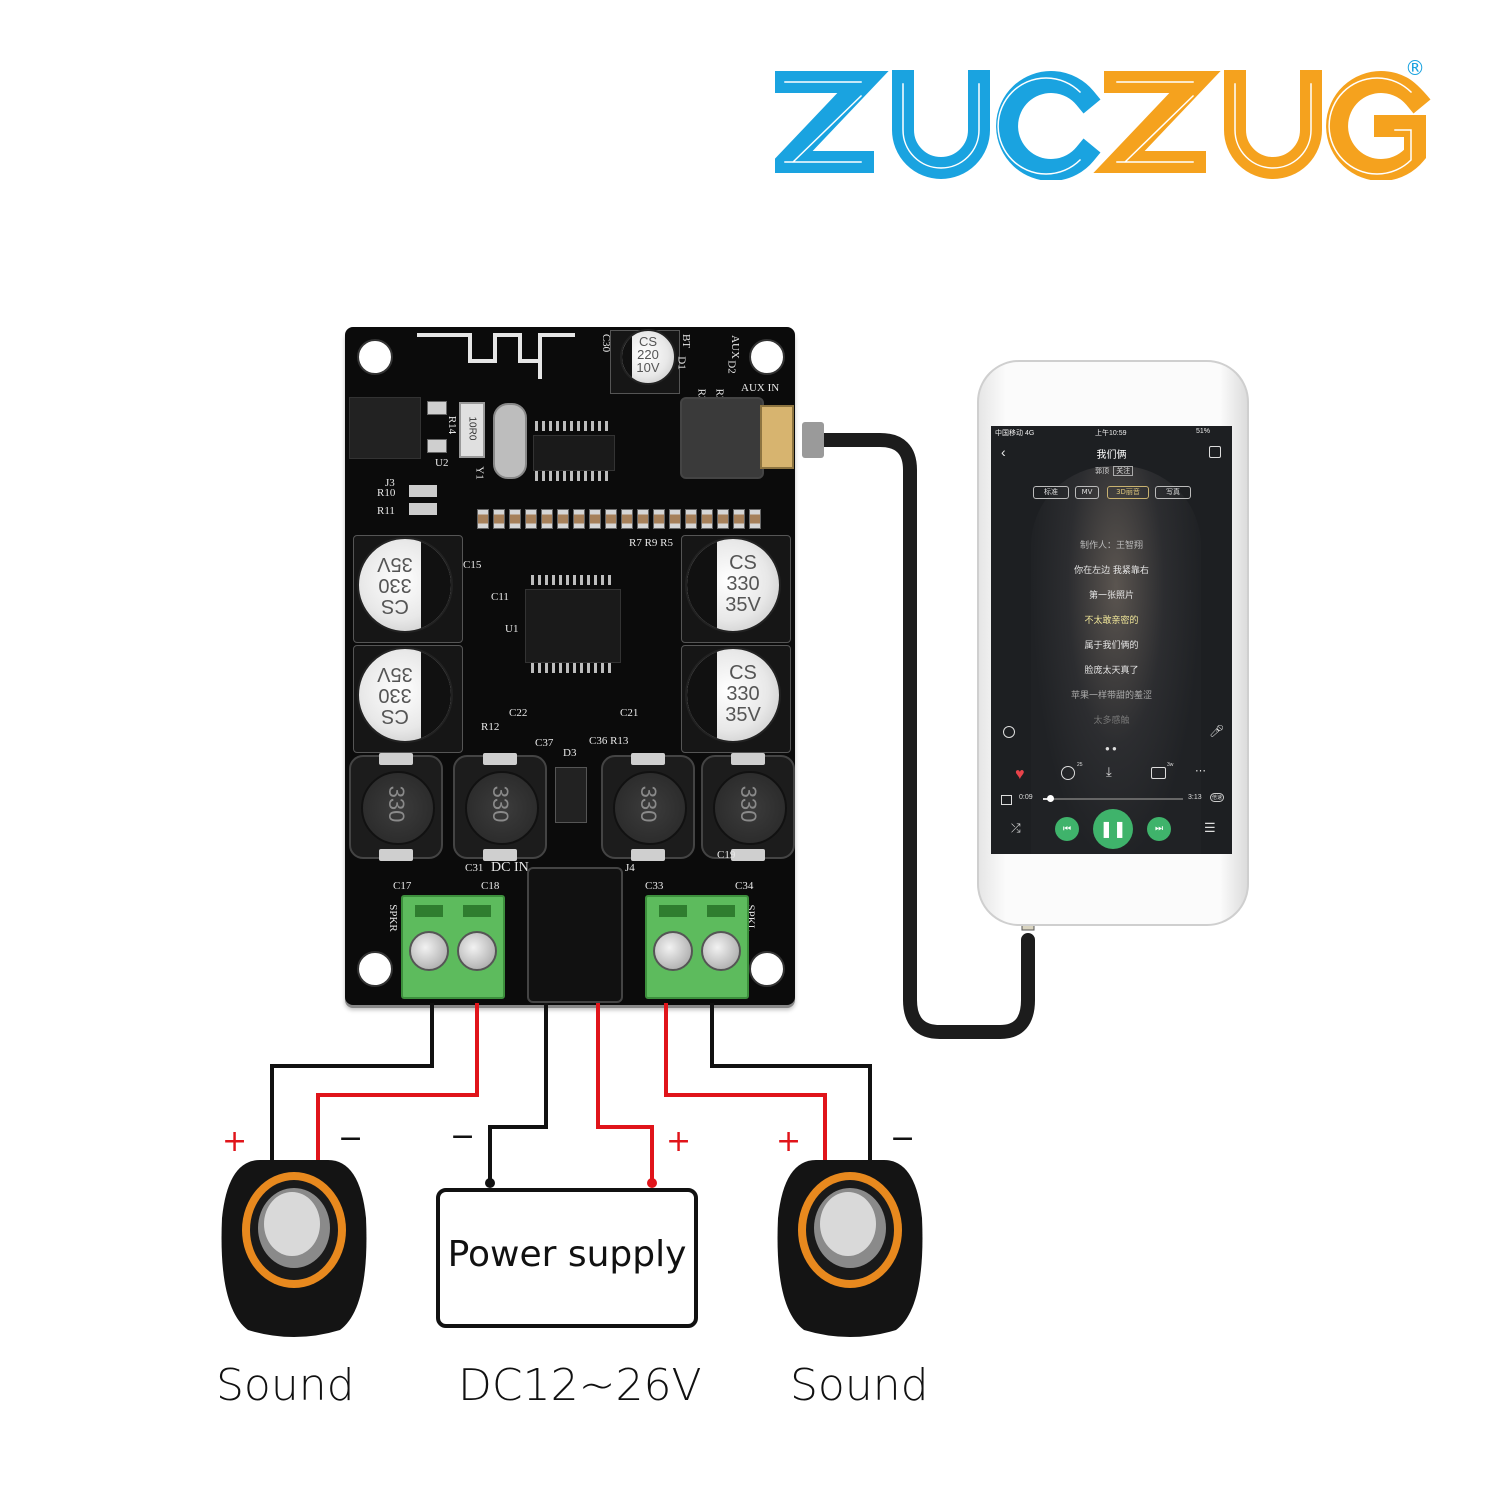  Describe the element at coordinates (722, 438) in the screenshot. I see `aux-input-jack` at that location.